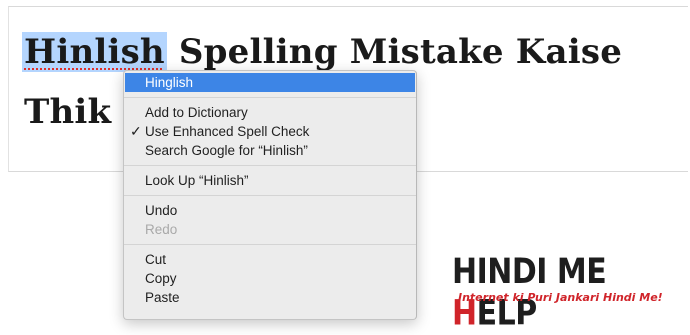  Describe the element at coordinates (270, 278) in the screenshot. I see `menu-item-copy: Copy` at that location.